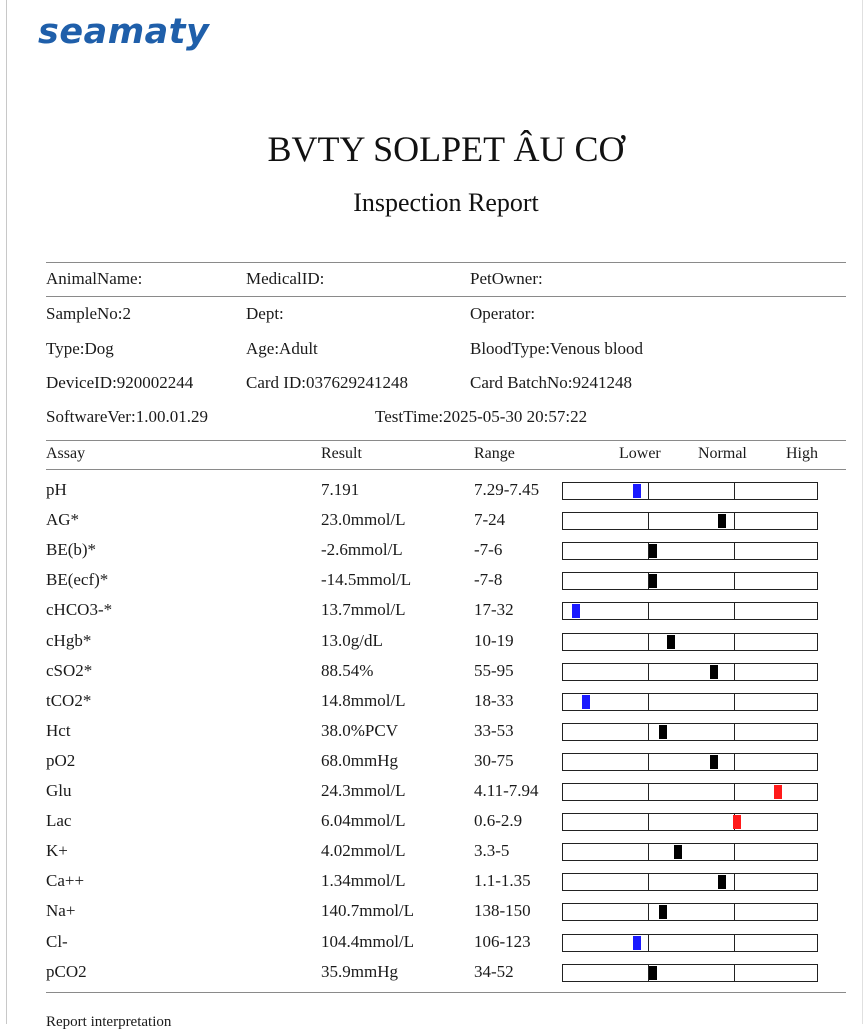  What do you see at coordinates (57, 850) in the screenshot?
I see `assay-name: K+` at bounding box center [57, 850].